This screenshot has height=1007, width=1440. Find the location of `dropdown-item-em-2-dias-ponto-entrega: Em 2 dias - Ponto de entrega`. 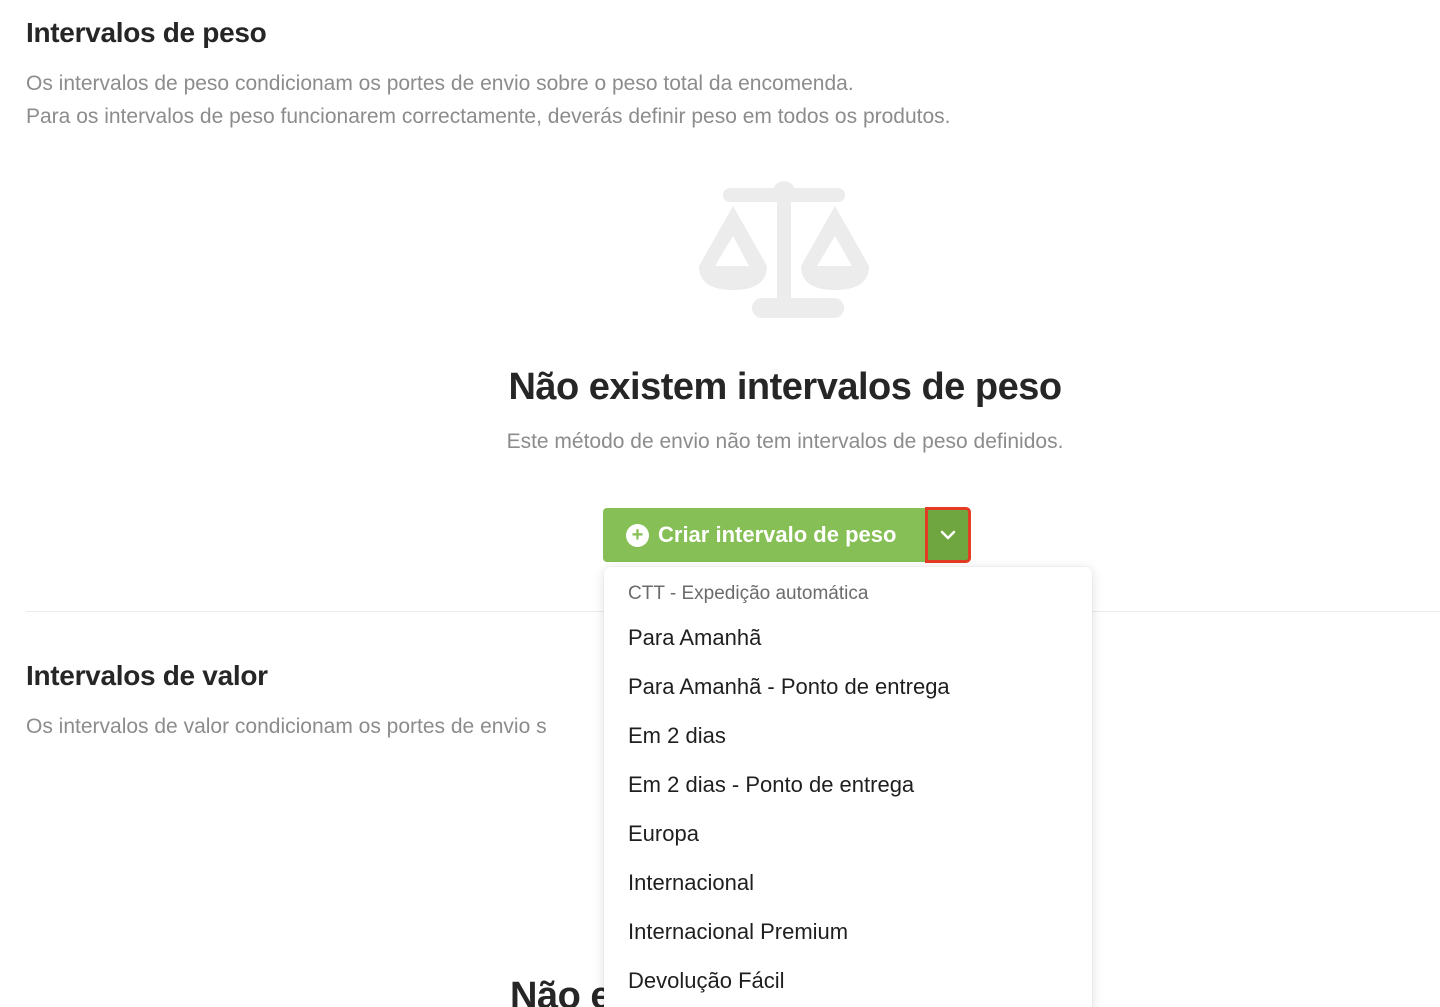

dropdown-item-em-2-dias-ponto-entrega: Em 2 dias - Ponto de entrega is located at coordinates (848, 784).